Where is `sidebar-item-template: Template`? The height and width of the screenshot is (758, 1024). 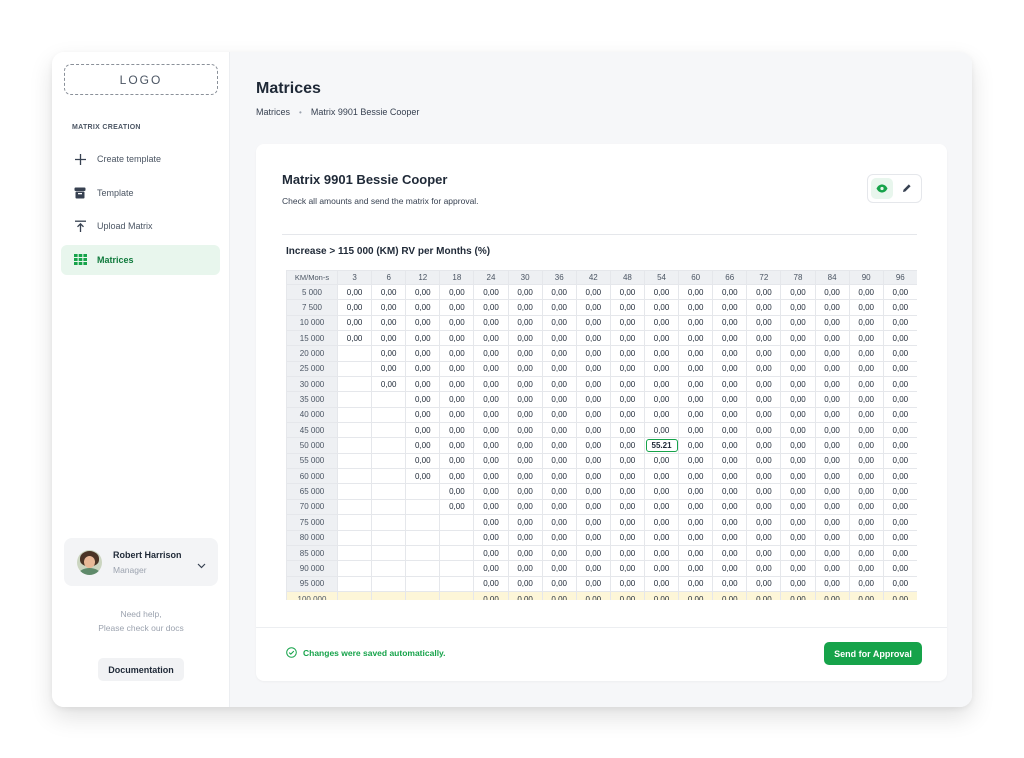
sidebar-item-template: Template is located at coordinates (140, 193).